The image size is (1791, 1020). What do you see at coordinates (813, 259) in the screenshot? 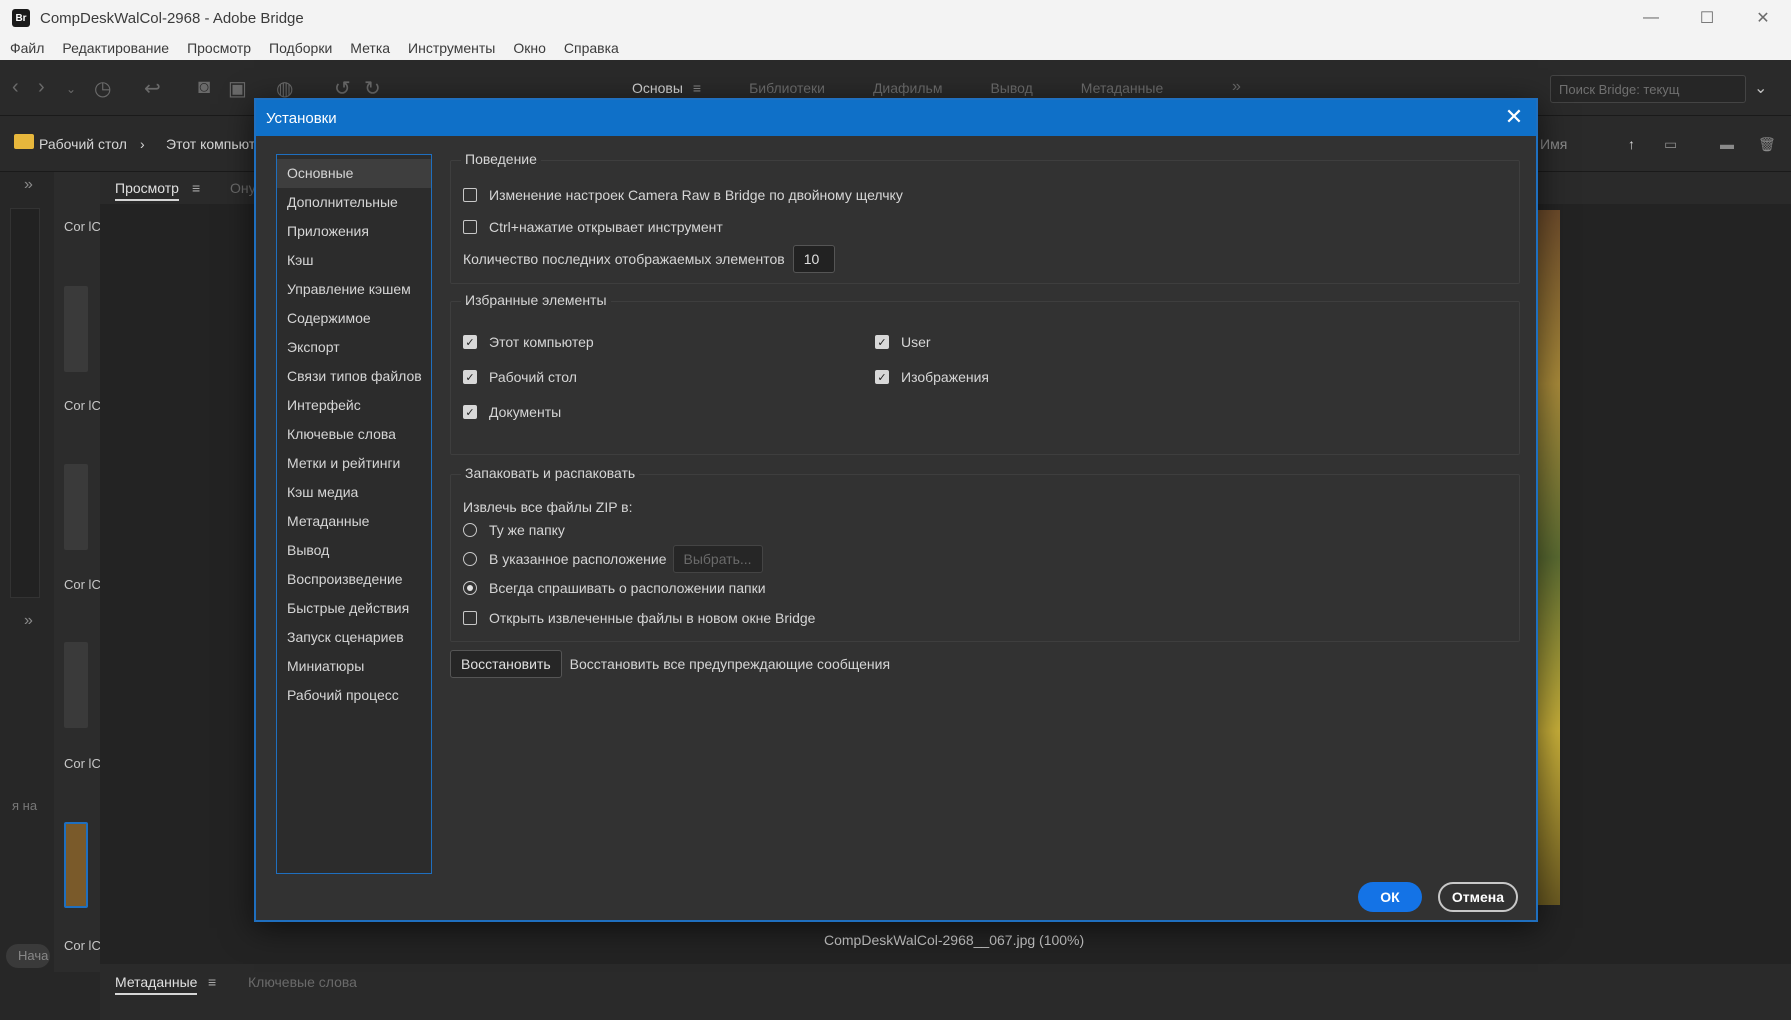
I see `recent-items-input: 10` at bounding box center [813, 259].